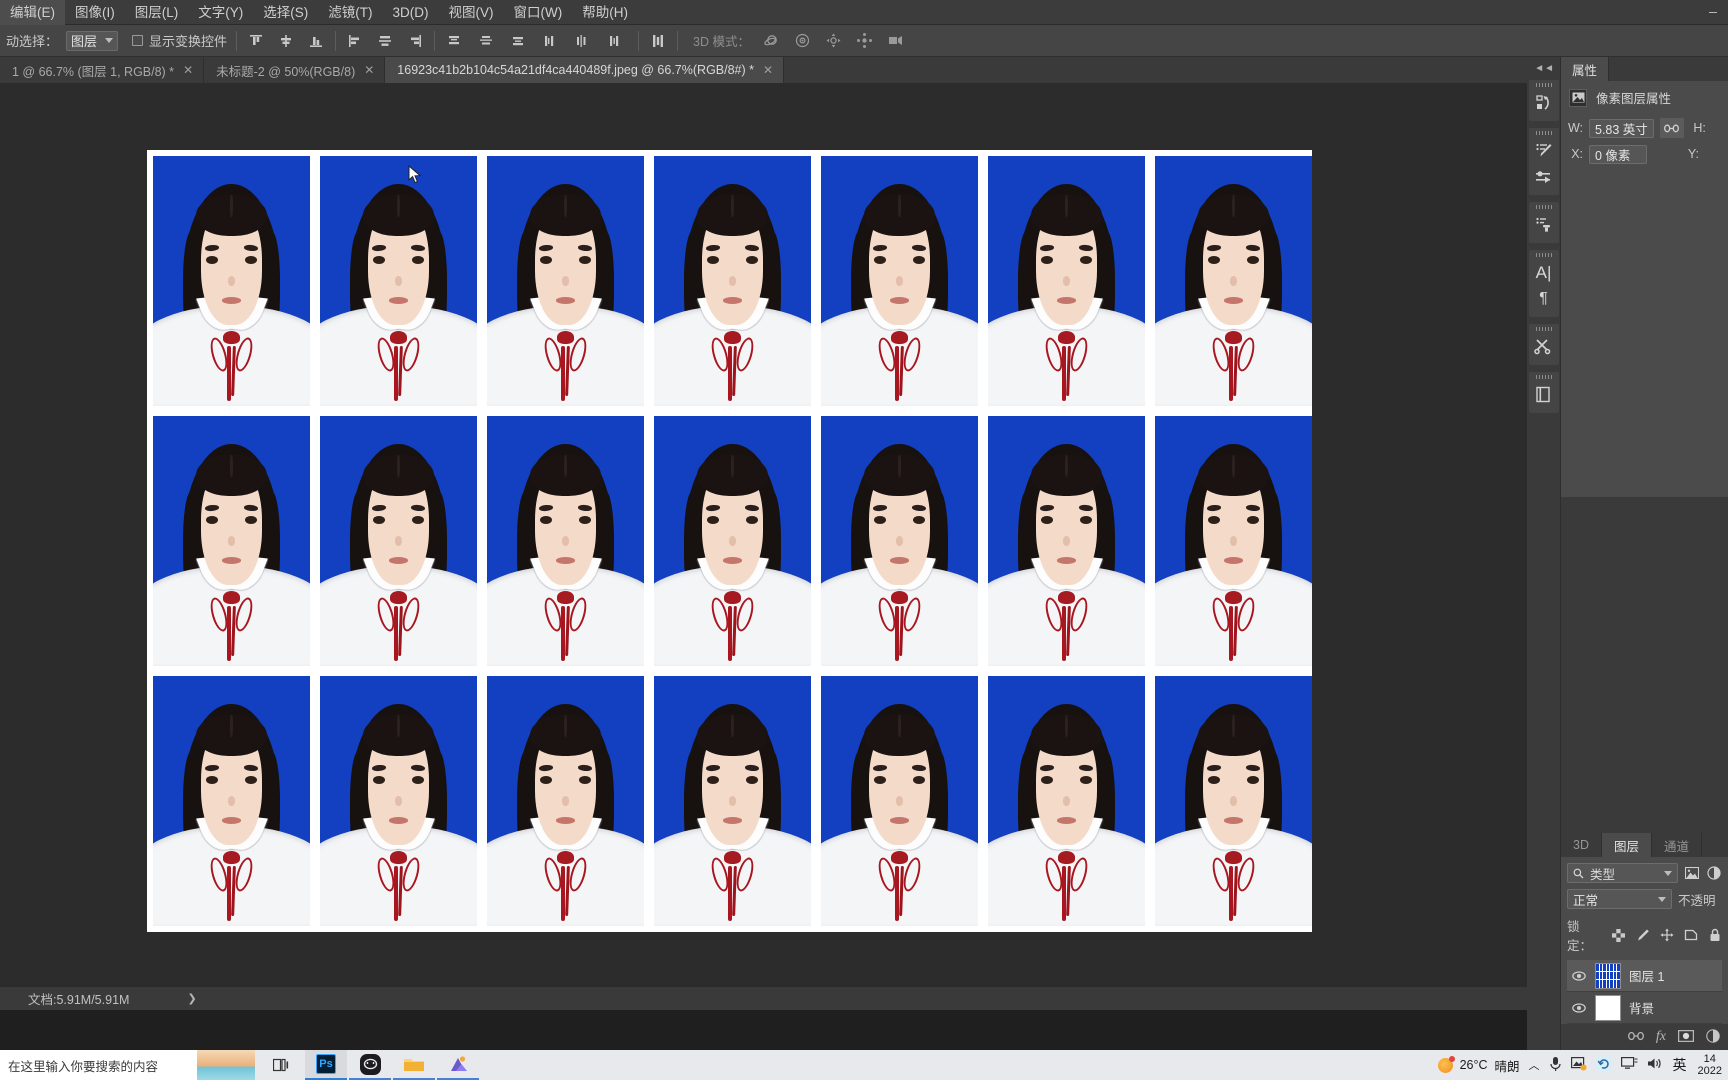  Describe the element at coordinates (415, 41) in the screenshot. I see `align-right-edges-icon` at that location.